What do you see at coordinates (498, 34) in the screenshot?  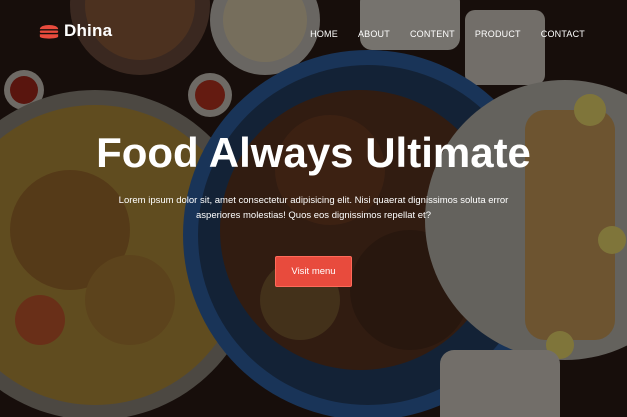 I see `nav-product: PRODUCT` at bounding box center [498, 34].